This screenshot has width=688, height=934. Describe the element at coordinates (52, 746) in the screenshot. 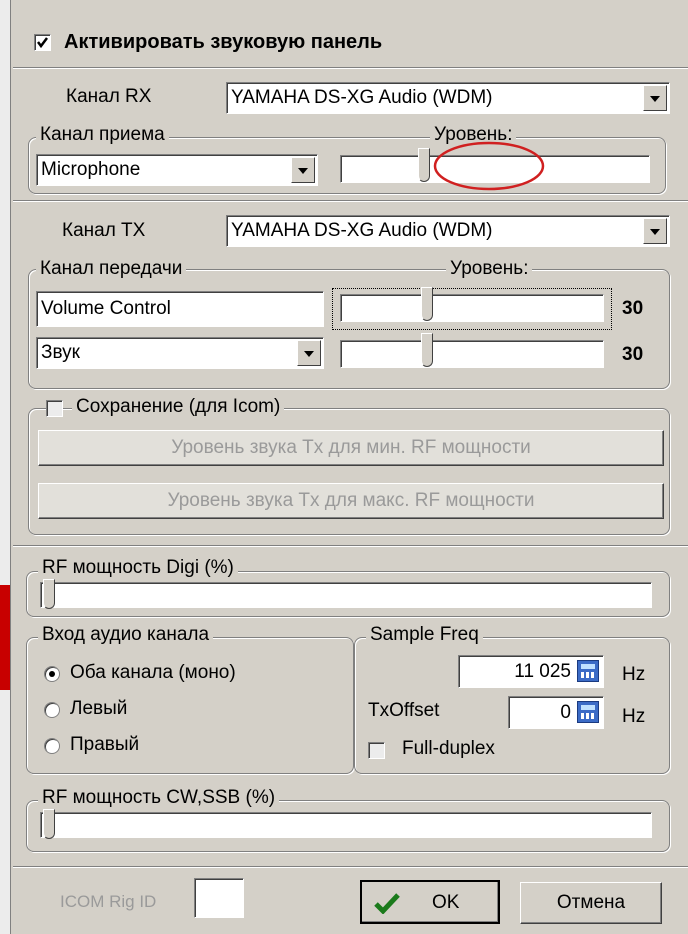

I see `audio-right-radio` at that location.